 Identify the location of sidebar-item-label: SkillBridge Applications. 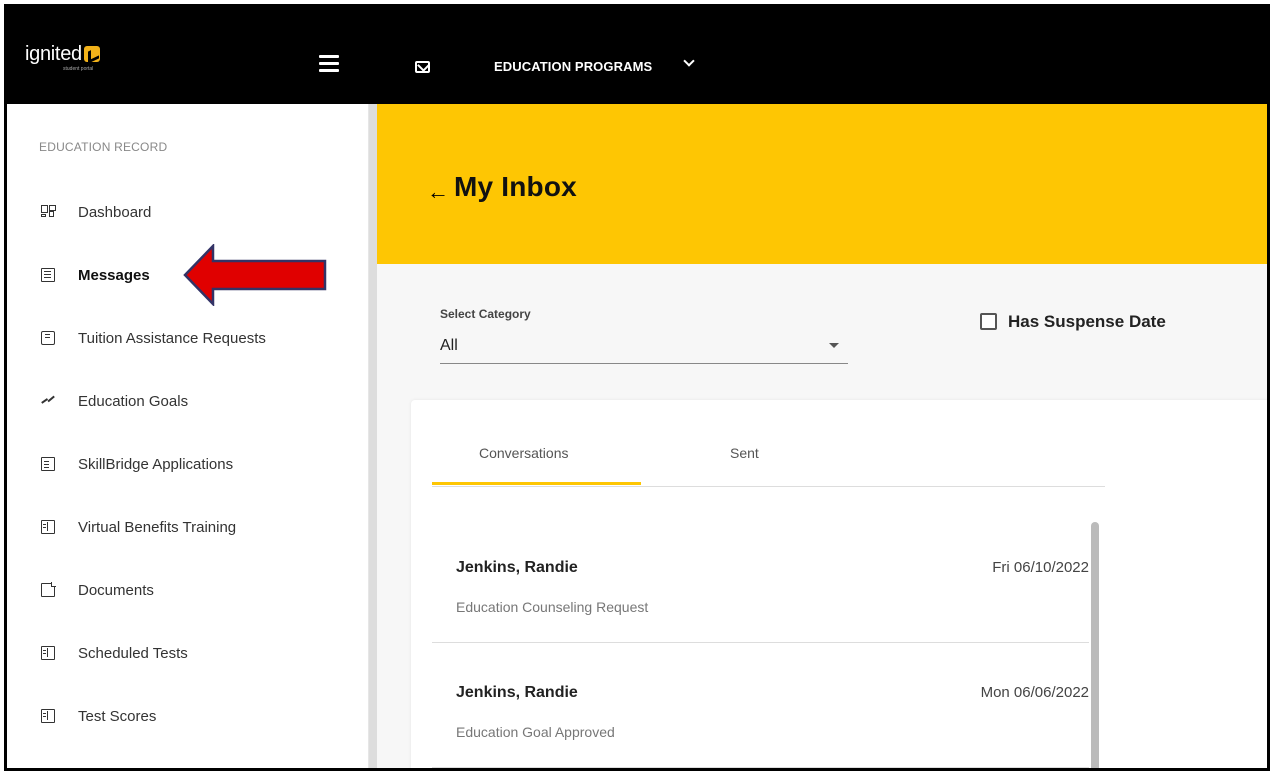
(156, 464).